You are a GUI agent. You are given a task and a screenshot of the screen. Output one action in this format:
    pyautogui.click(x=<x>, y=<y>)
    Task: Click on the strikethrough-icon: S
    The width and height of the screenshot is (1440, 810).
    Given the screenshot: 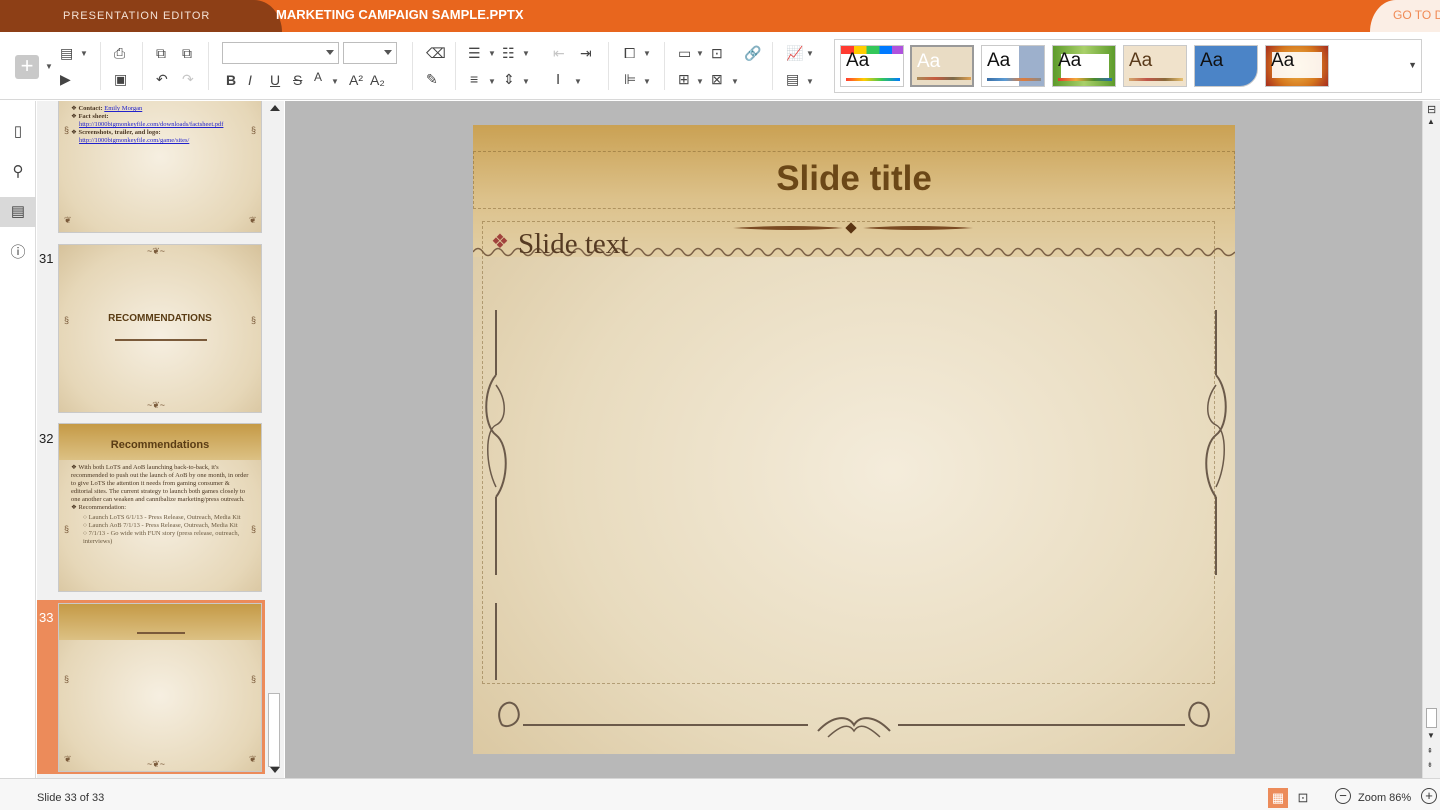 What is the action you would take?
    pyautogui.click(x=297, y=80)
    